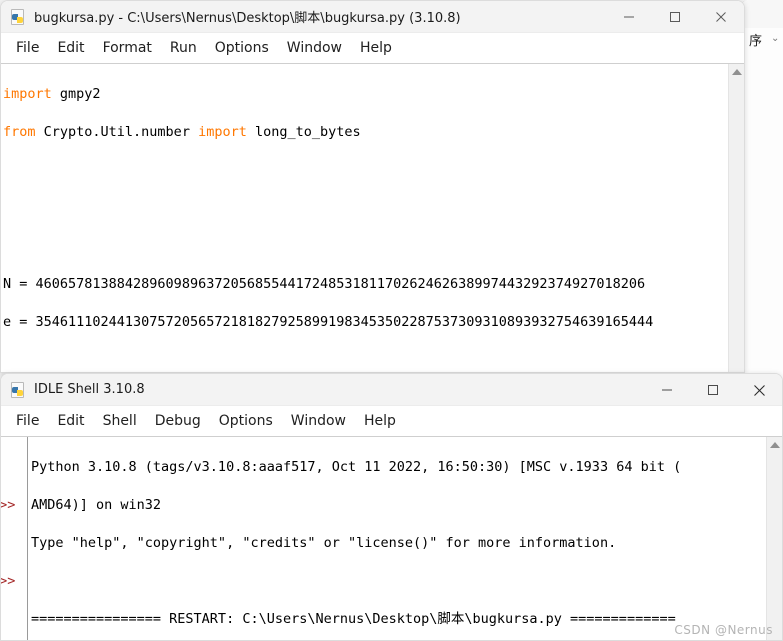  I want to click on imported-name: long_to_bytes, so click(303, 132).